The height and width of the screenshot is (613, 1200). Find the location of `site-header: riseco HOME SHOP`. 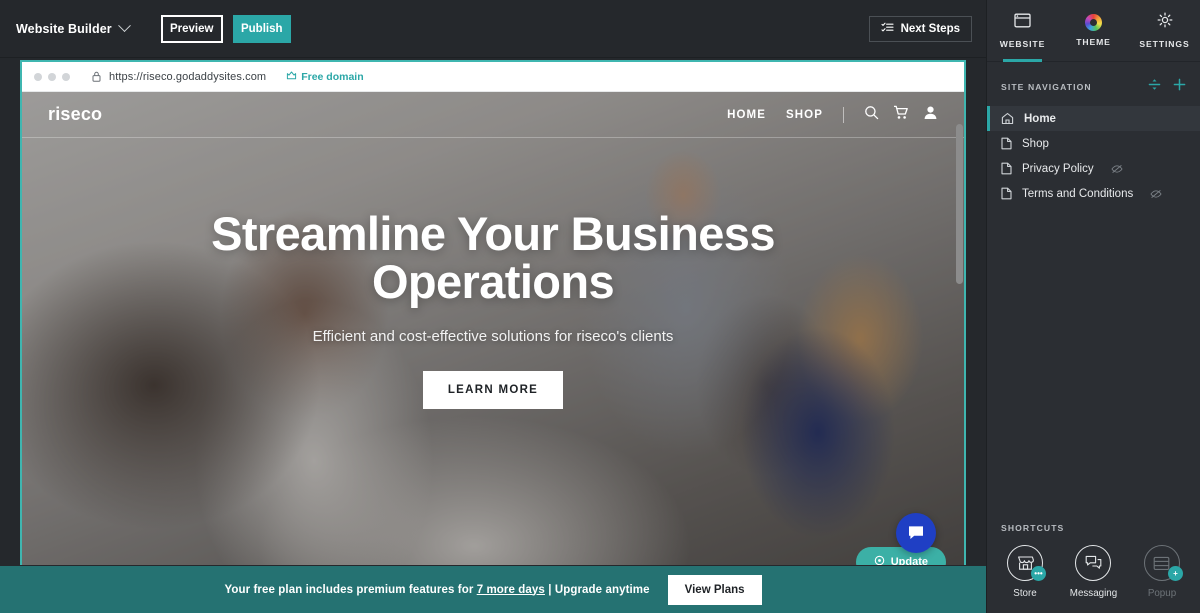

site-header: riseco HOME SHOP is located at coordinates (493, 115).